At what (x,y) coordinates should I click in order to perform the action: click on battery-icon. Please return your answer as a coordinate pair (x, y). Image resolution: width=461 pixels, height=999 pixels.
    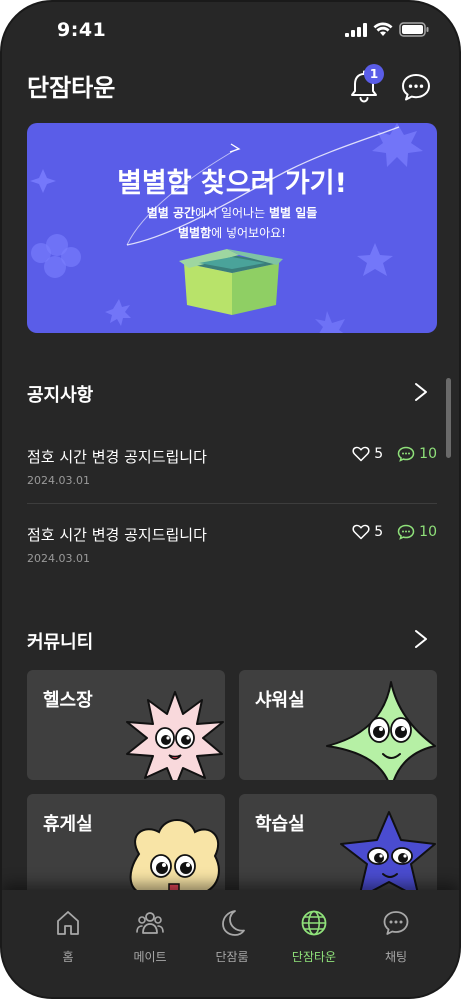
    Looking at the image, I should click on (414, 29).